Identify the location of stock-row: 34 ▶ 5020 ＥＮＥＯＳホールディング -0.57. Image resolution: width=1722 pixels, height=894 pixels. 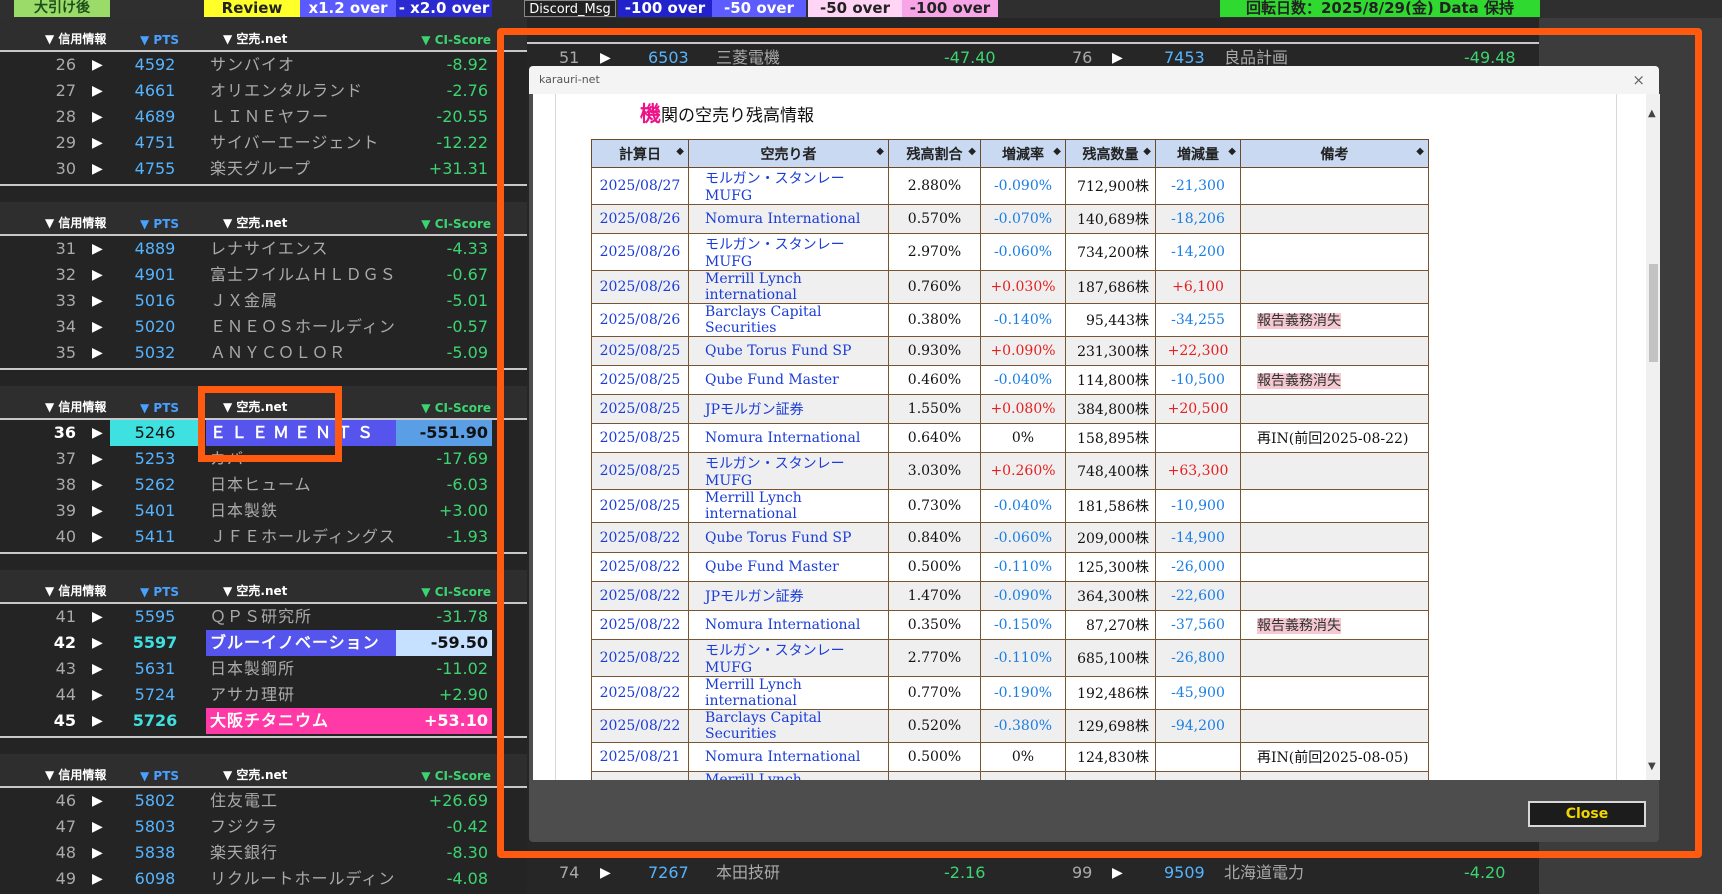
(263, 327).